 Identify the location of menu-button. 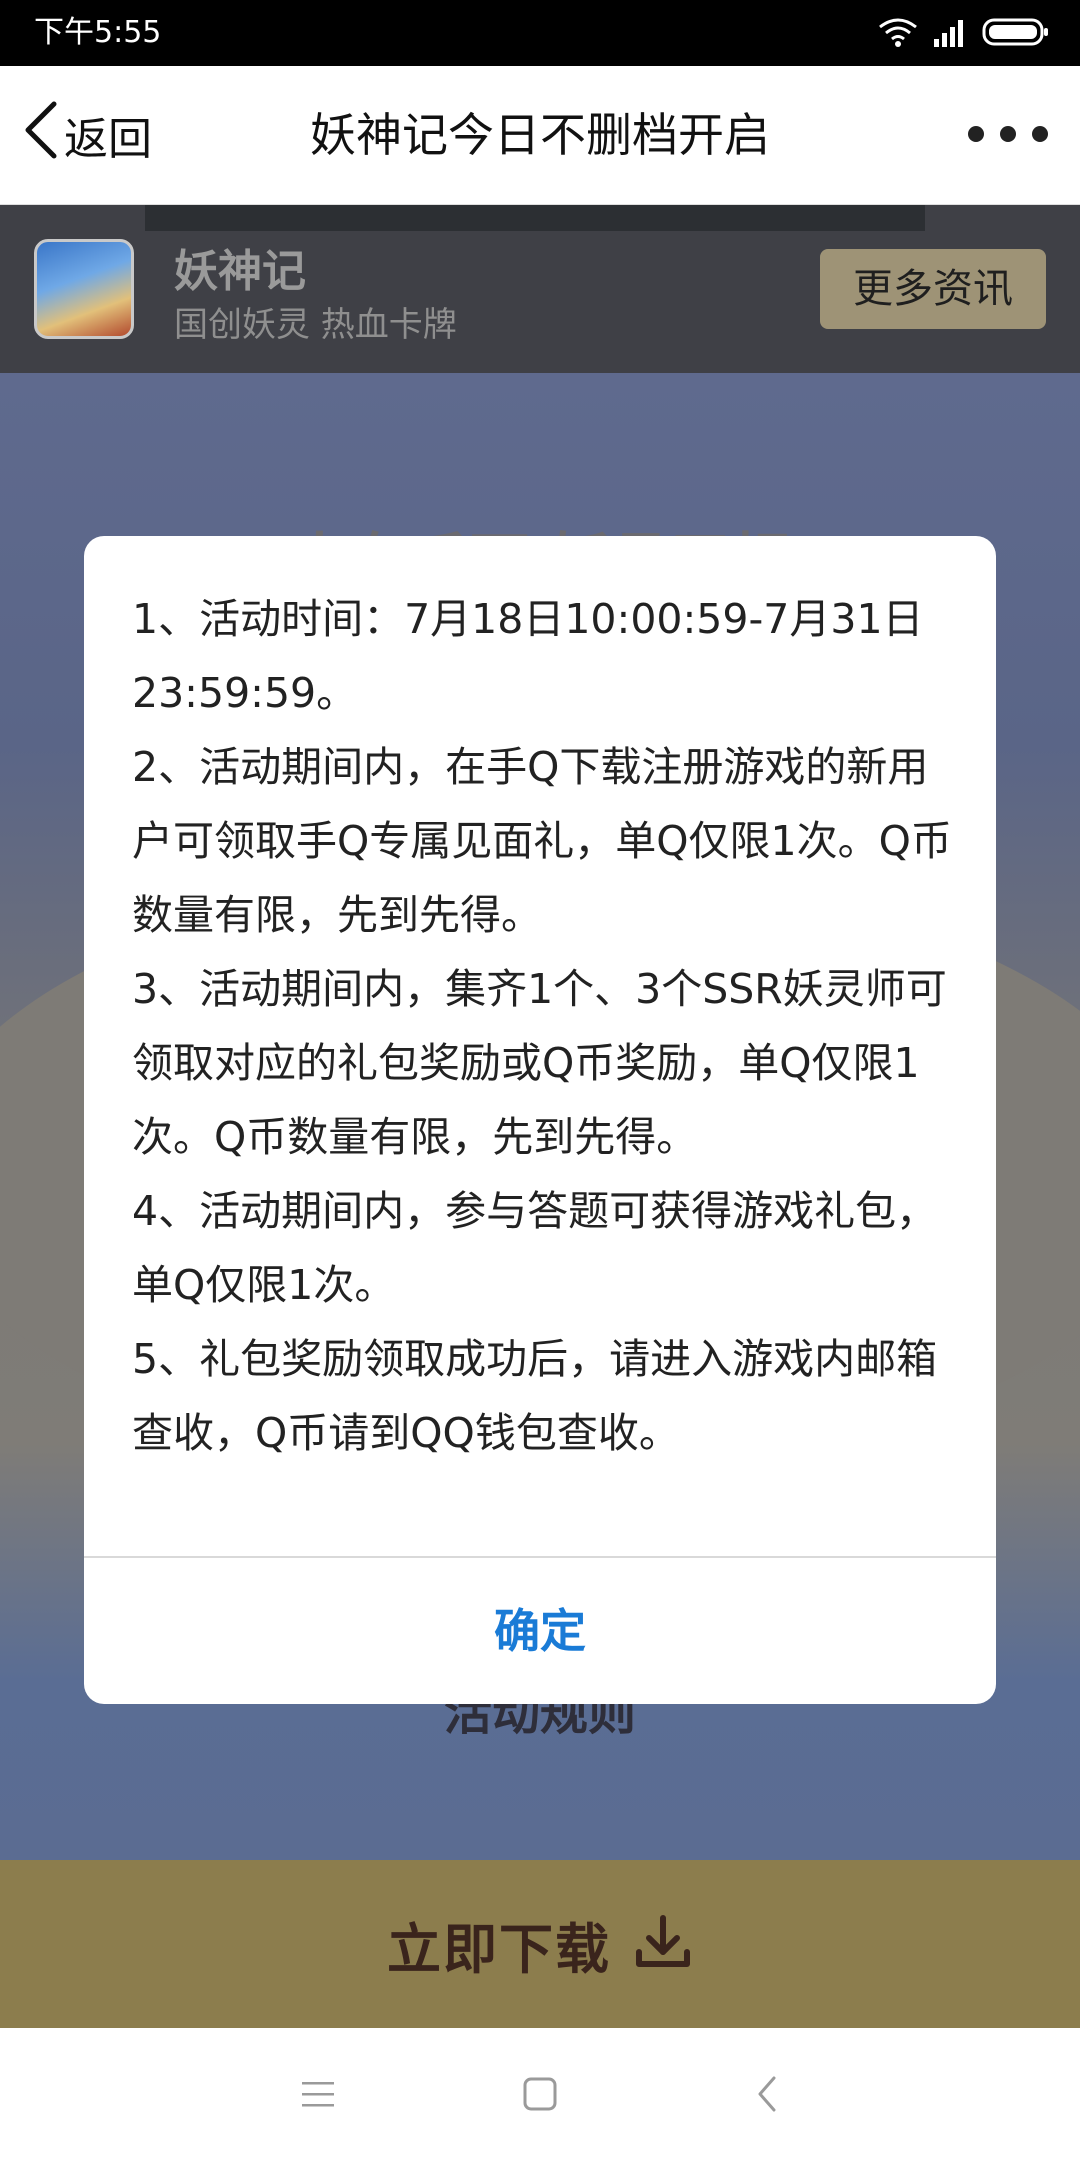
(318, 2096).